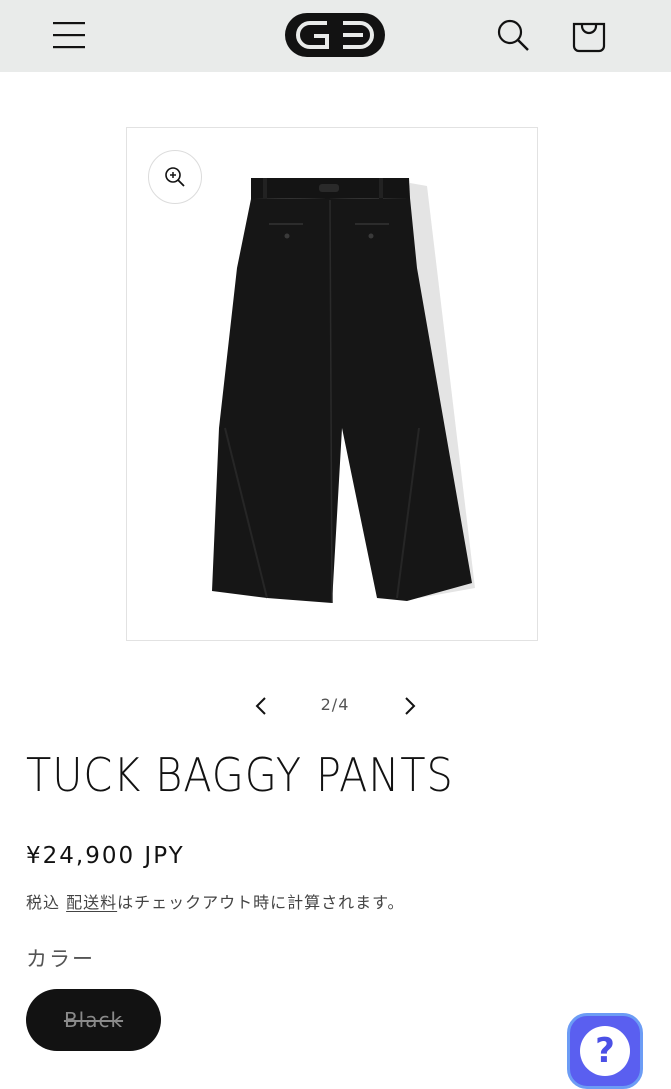  What do you see at coordinates (589, 35) in the screenshot?
I see `cart-icon` at bounding box center [589, 35].